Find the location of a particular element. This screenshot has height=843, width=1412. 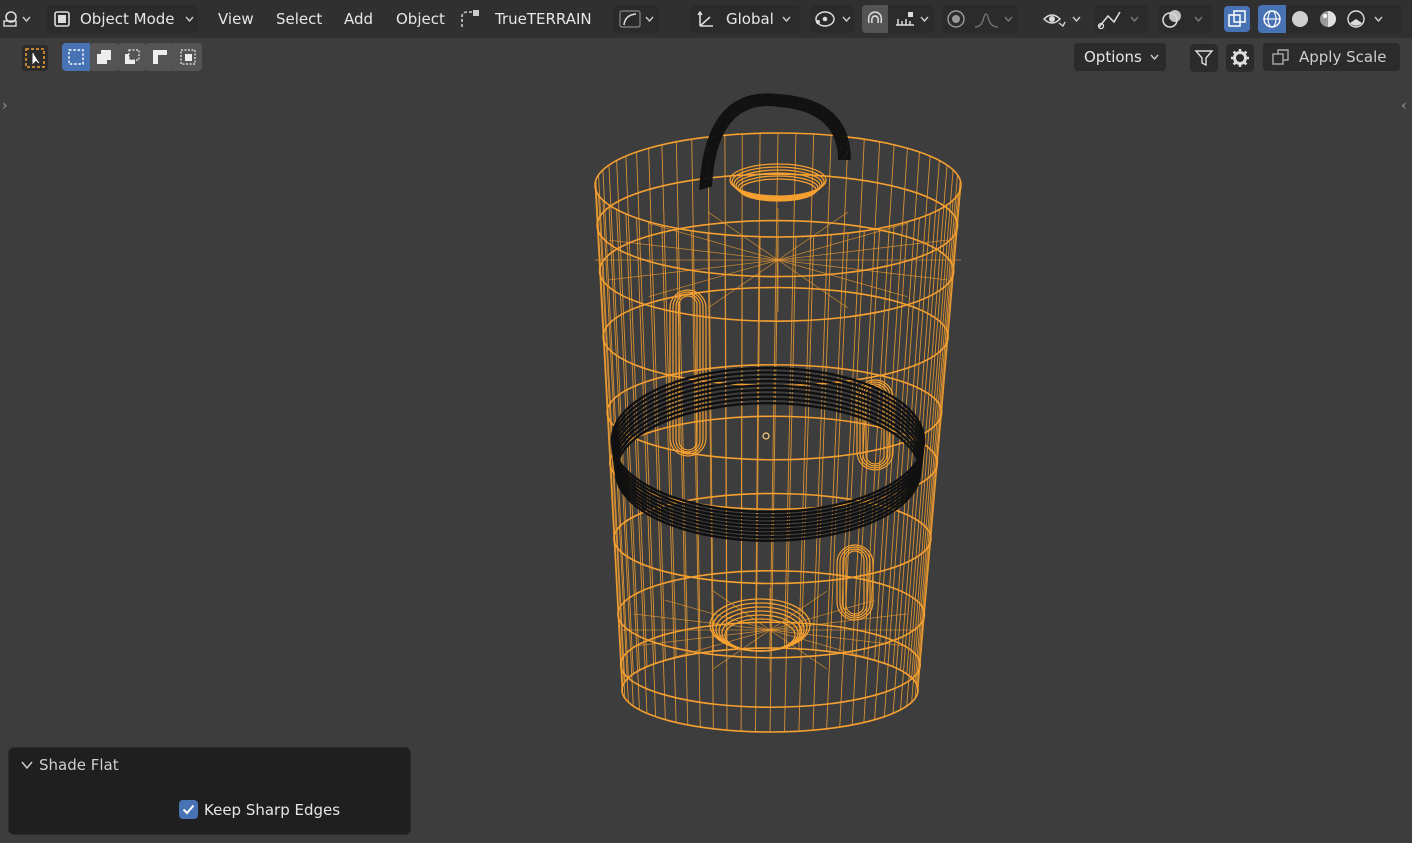

menu-select: Select is located at coordinates (299, 19).